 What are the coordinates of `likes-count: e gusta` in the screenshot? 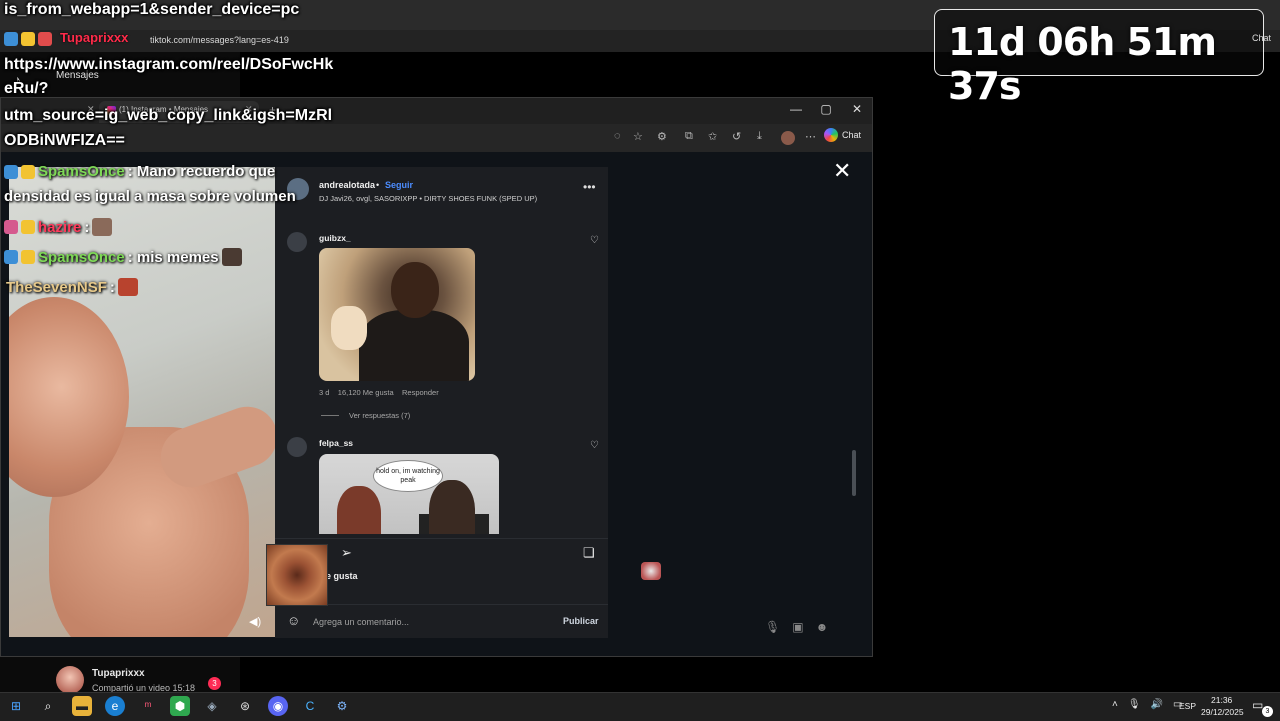 It's located at (342, 576).